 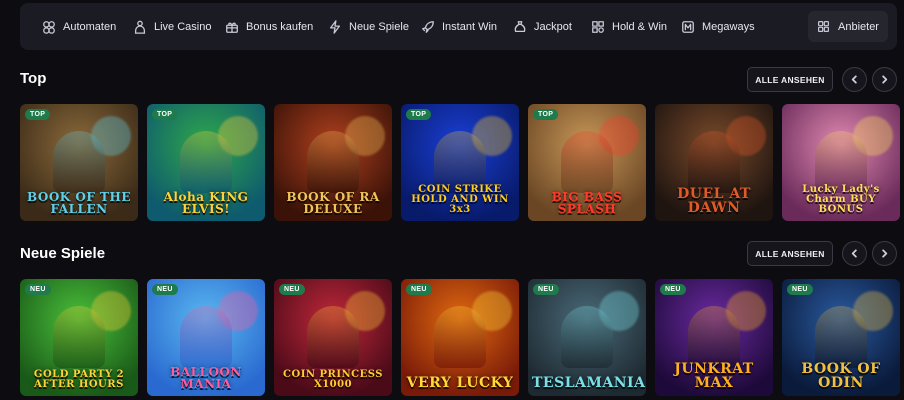 I want to click on game-title: COIN STRIKE HOLD AND WIN 3x3, so click(x=460, y=199).